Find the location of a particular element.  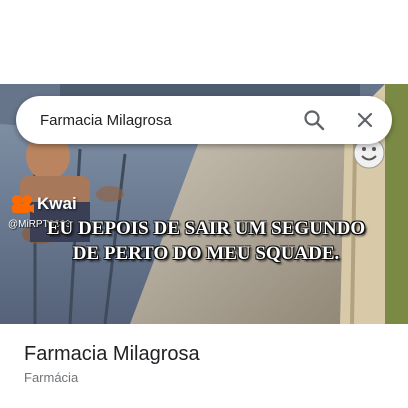

place-category: Farmácia is located at coordinates (51, 377).